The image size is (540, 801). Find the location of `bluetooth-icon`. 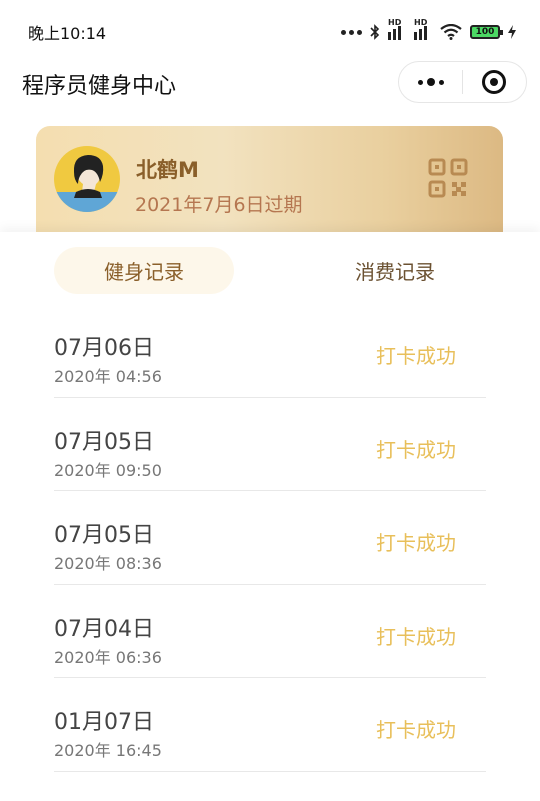

bluetooth-icon is located at coordinates (375, 32).